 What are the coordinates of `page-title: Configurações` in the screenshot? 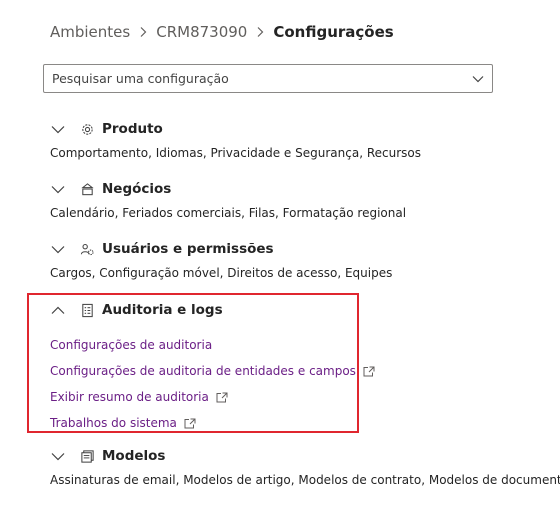 It's located at (333, 32).